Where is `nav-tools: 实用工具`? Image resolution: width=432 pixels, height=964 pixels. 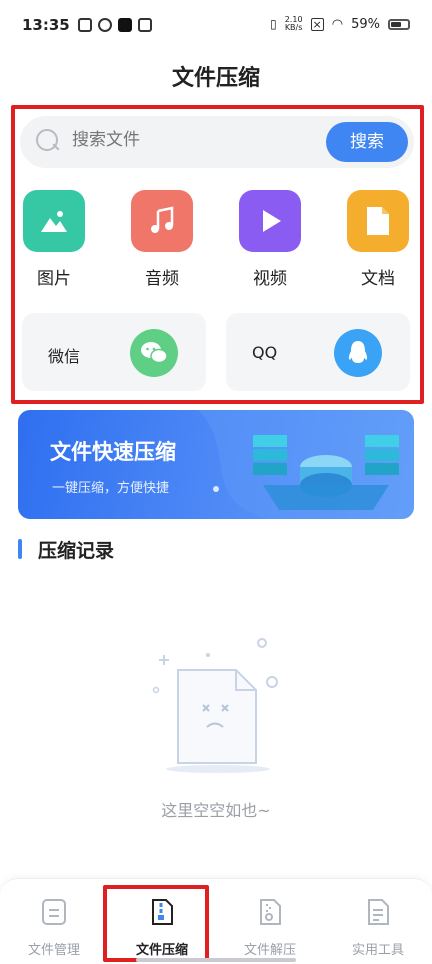
nav-tools: 实用工具 is located at coordinates (378, 927).